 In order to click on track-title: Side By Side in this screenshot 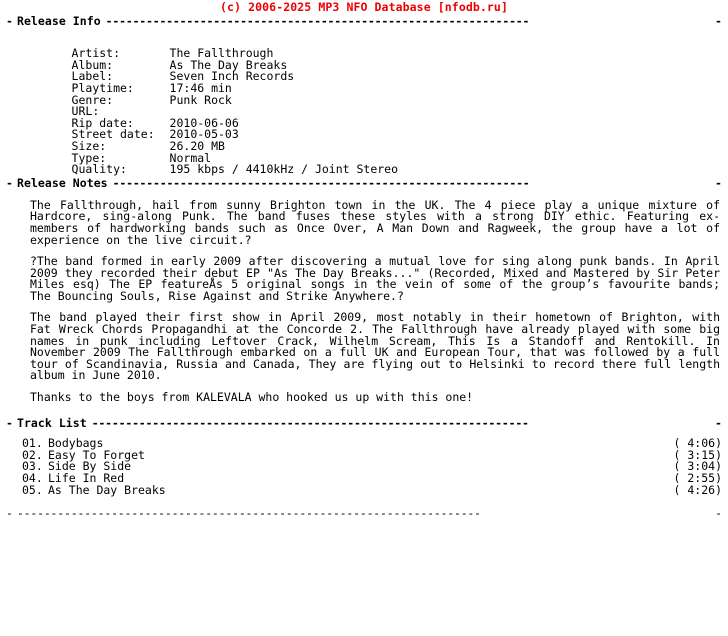, I will do `click(90, 466)`.